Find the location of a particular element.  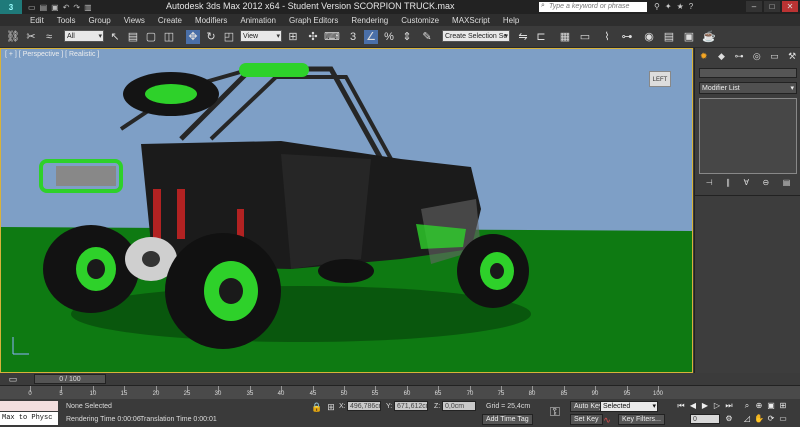

zoom-extents-icon: ▣ is located at coordinates (771, 406).